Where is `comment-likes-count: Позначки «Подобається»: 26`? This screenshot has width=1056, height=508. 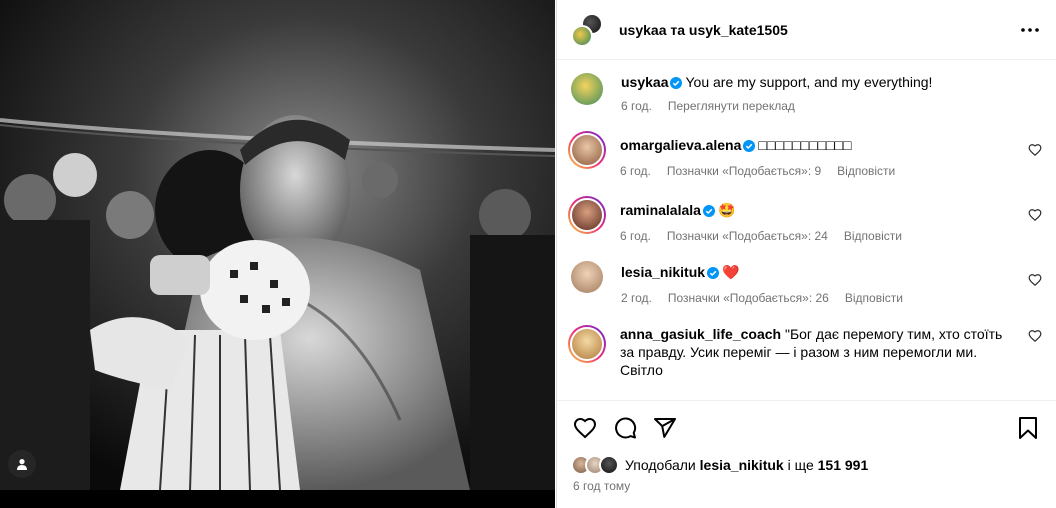 comment-likes-count: Позначки «Подобається»: 26 is located at coordinates (748, 298).